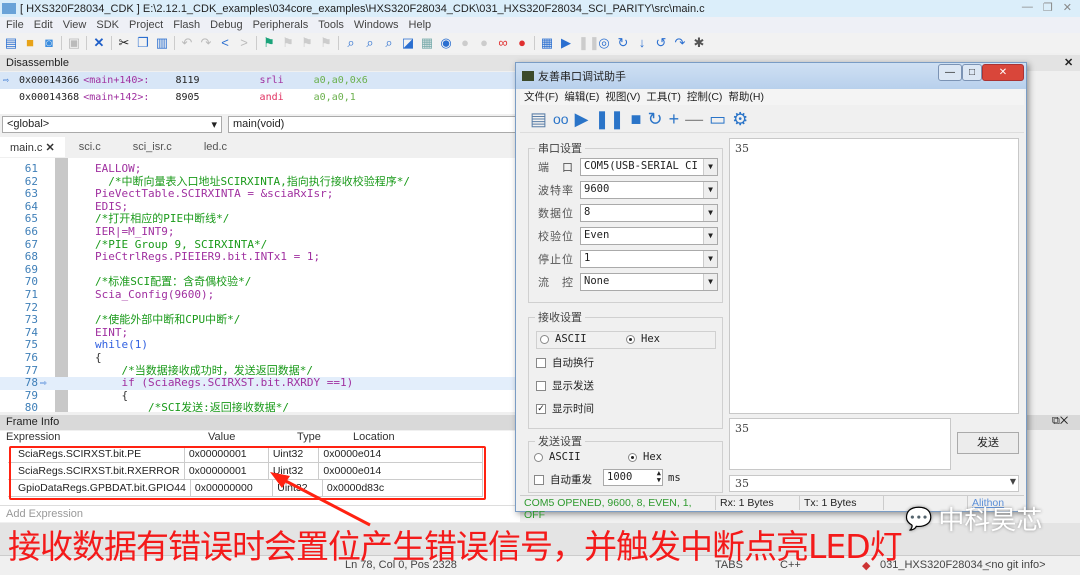 The width and height of the screenshot is (1080, 575). What do you see at coordinates (699, 43) in the screenshot?
I see `bug-icon: ✱` at bounding box center [699, 43].